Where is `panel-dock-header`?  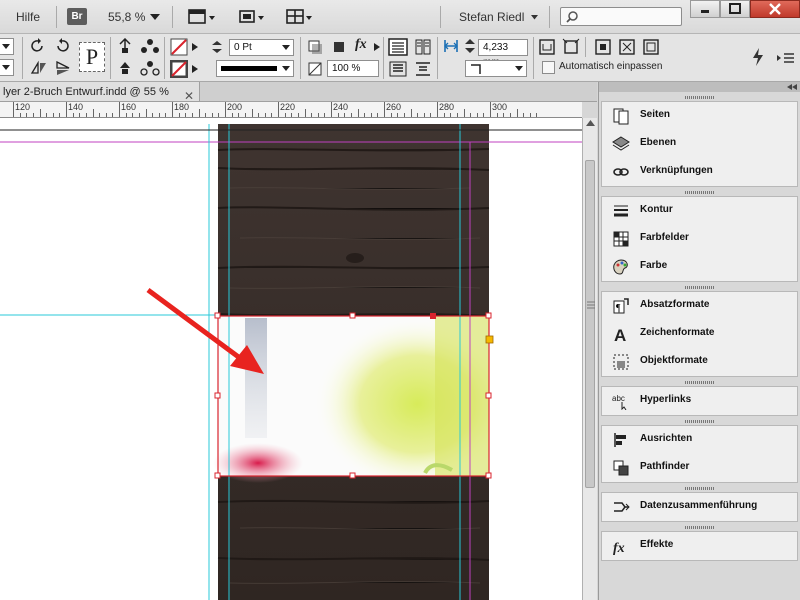 panel-dock-header is located at coordinates (699, 87).